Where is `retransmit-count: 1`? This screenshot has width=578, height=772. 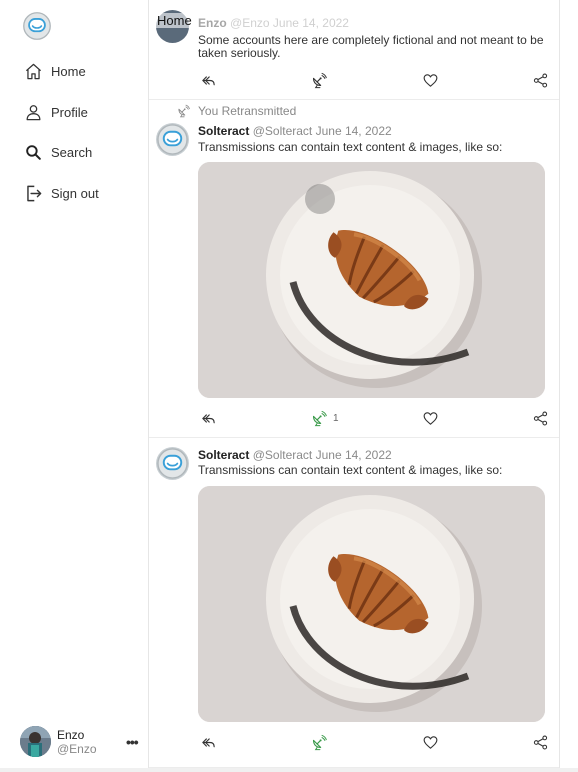 retransmit-count: 1 is located at coordinates (336, 418).